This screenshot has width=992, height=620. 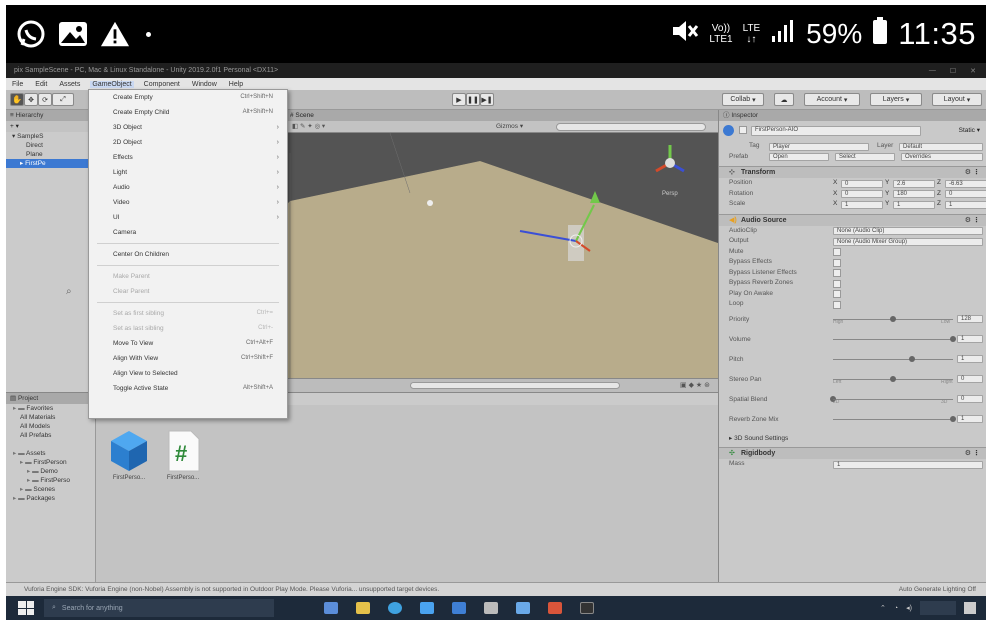 I want to click on menu-item-center-on-children: Center On Children, so click(x=188, y=254).